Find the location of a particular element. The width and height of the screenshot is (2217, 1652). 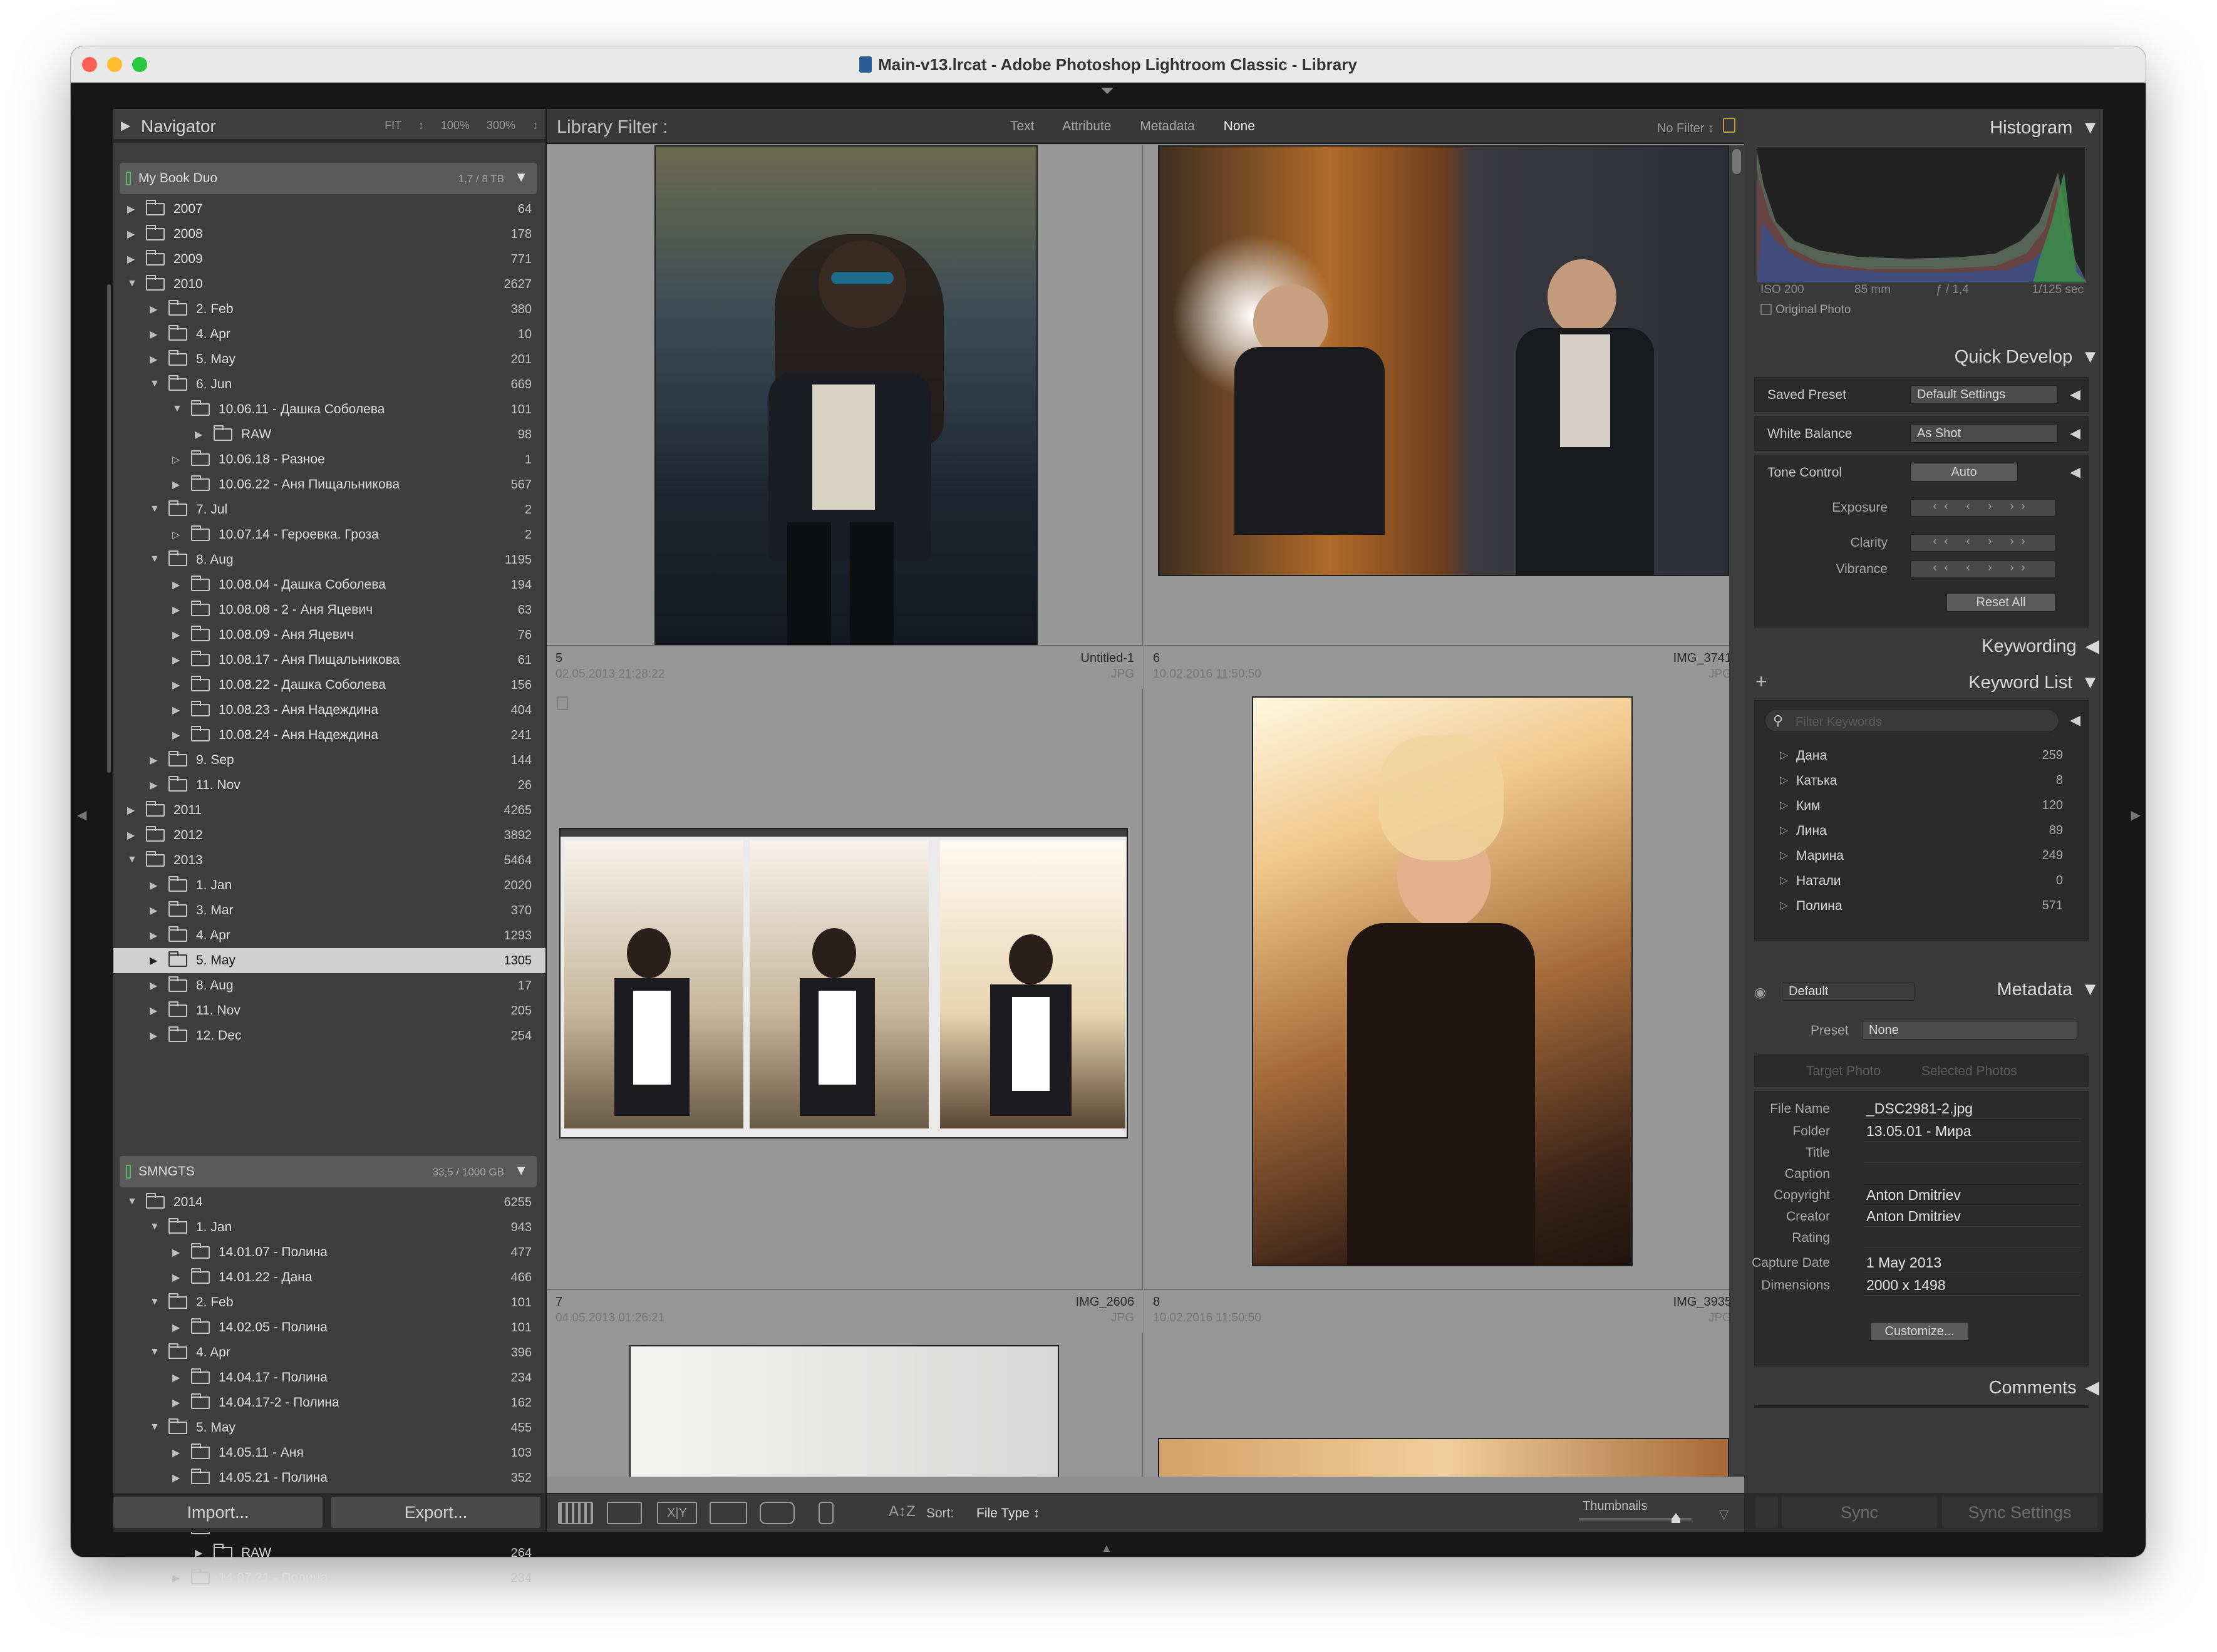

folder-row: ▶ 2009 771 is located at coordinates (329, 259).